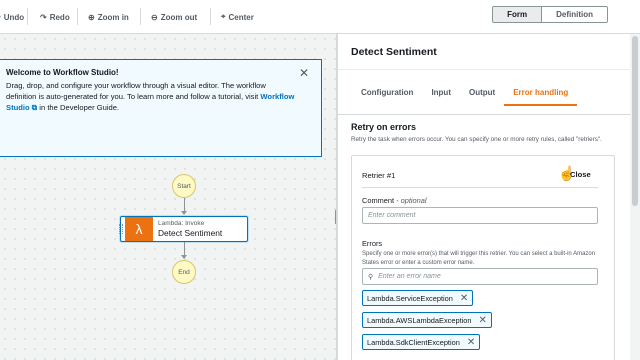 This screenshot has width=640, height=360. Describe the element at coordinates (384, 127) in the screenshot. I see `section-title: Retry on errors` at that location.